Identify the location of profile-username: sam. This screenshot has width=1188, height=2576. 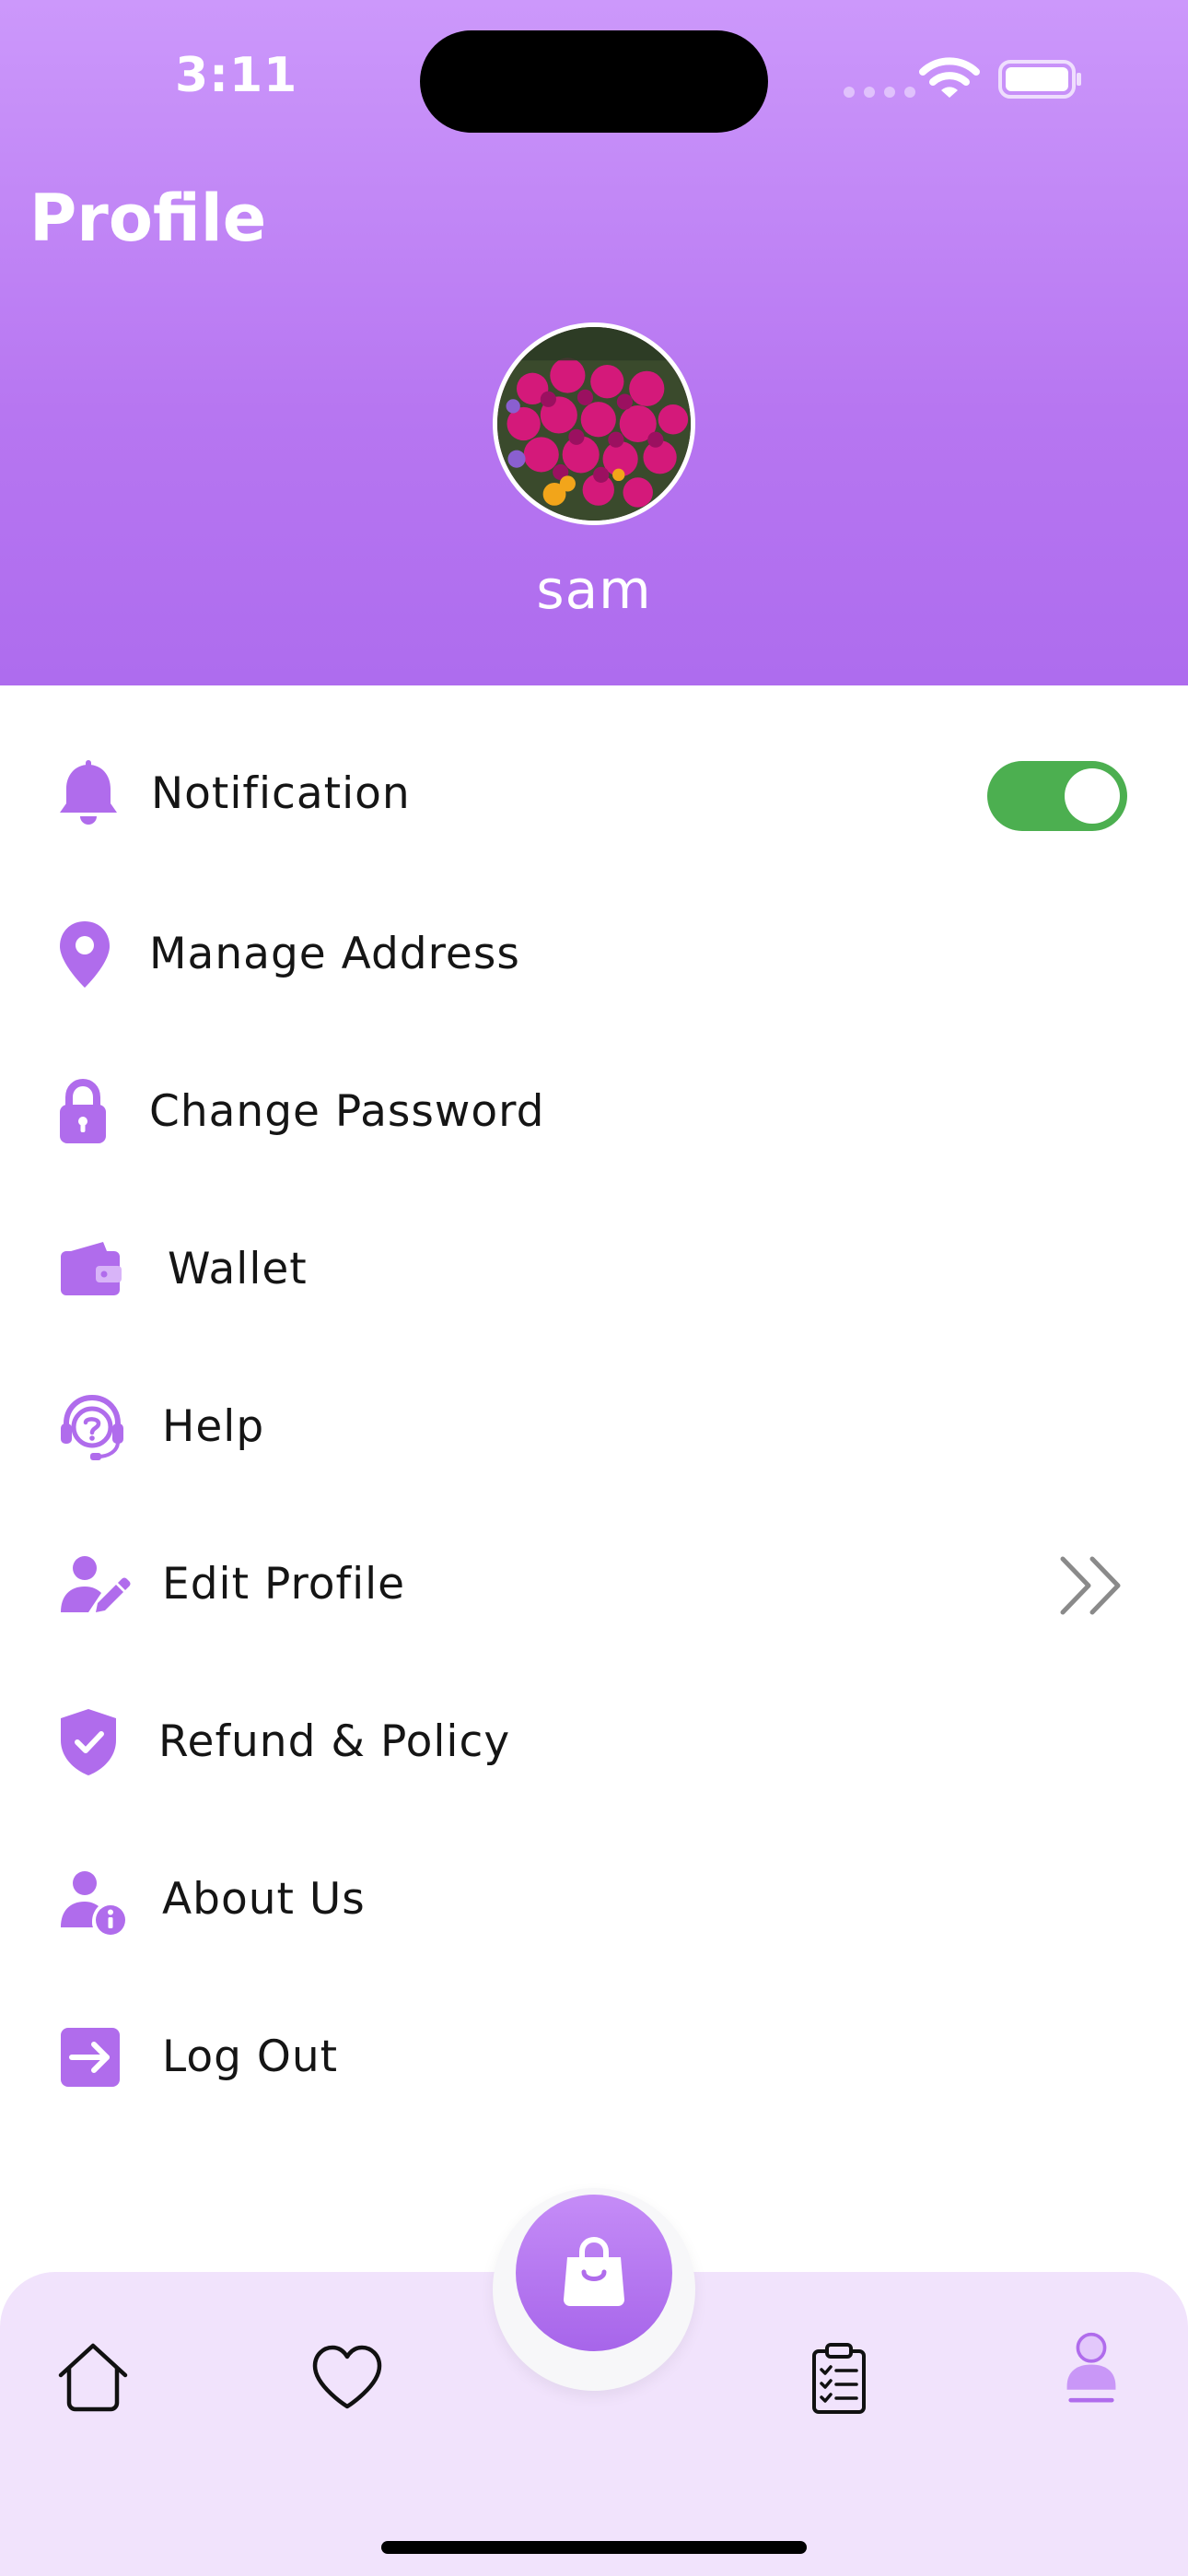
(594, 589).